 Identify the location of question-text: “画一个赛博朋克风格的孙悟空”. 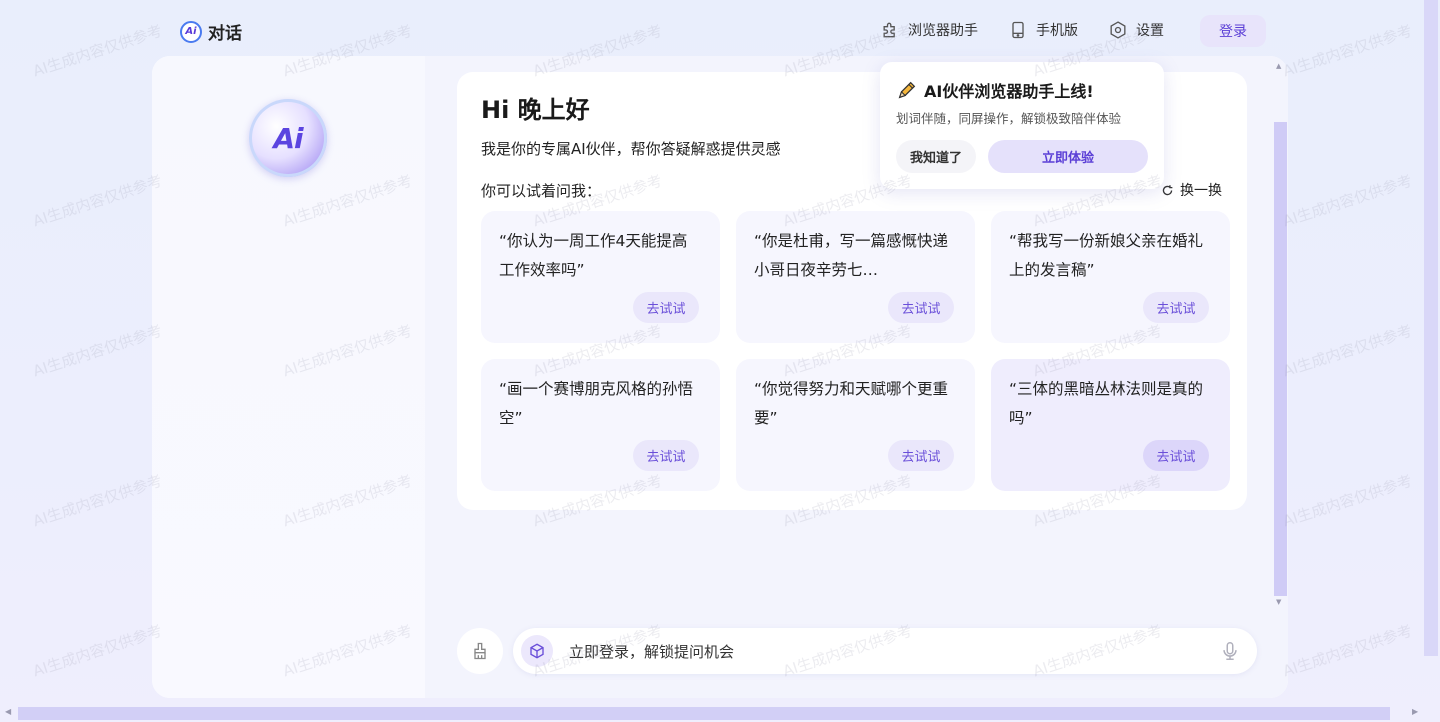
(596, 403).